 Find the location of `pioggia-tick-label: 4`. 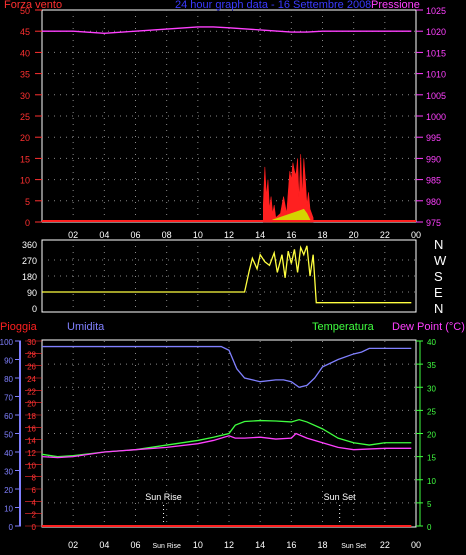

pioggia-tick-label: 4 is located at coordinates (34, 502).